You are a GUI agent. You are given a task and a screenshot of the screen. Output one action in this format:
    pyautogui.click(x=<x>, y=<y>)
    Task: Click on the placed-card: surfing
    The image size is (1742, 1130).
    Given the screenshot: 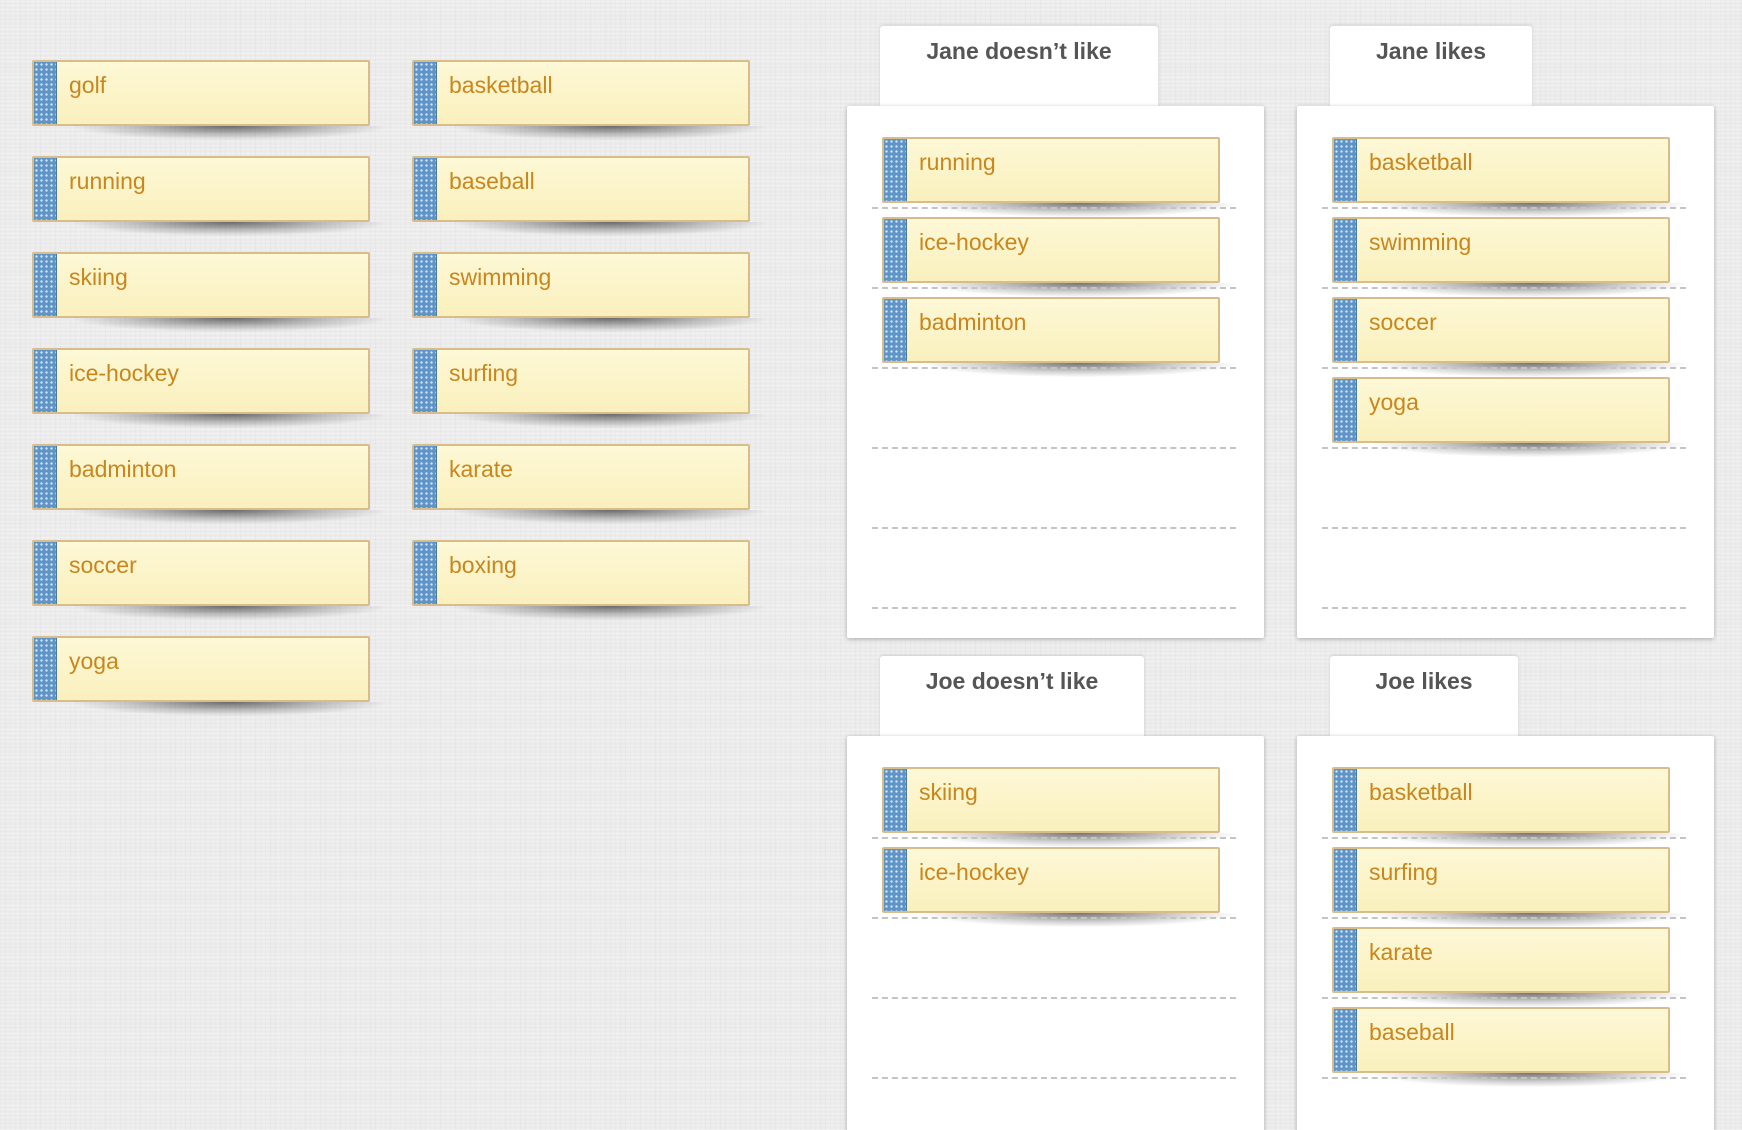 What is the action you would take?
    pyautogui.click(x=1509, y=887)
    